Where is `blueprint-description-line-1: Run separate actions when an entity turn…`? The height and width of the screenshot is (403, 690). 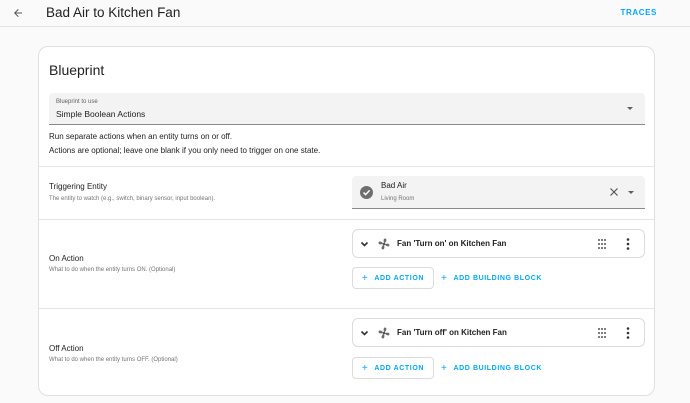
blueprint-description-line-1: Run separate actions when an entity turn… is located at coordinates (141, 136).